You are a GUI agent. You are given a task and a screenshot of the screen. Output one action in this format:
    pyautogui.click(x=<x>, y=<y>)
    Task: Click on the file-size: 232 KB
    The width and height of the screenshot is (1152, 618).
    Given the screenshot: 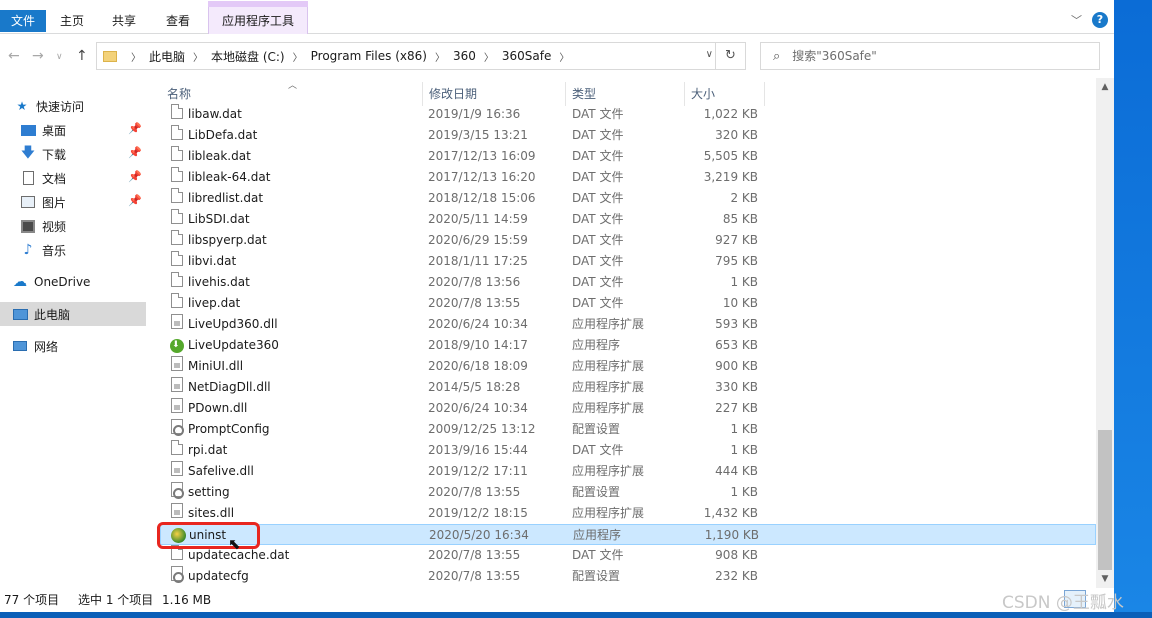 What is the action you would take?
    pyautogui.click(x=736, y=576)
    